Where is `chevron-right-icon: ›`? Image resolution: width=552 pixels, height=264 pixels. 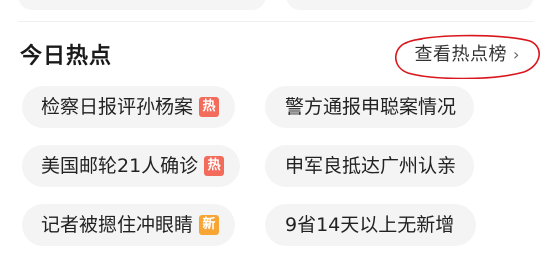
chevron-right-icon: › is located at coordinates (516, 54).